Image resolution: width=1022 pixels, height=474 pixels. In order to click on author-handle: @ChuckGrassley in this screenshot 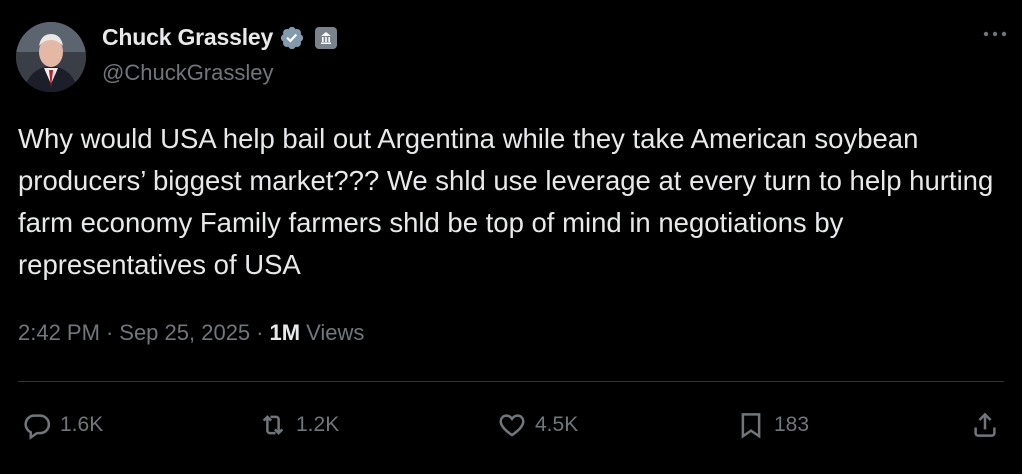, I will do `click(188, 73)`.